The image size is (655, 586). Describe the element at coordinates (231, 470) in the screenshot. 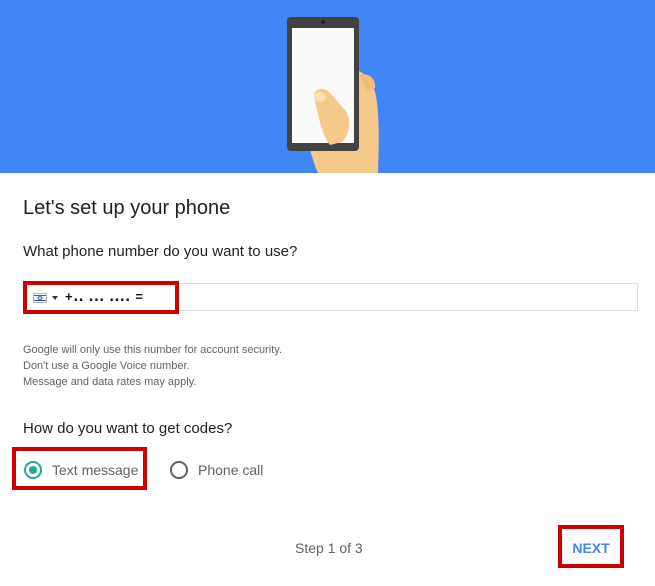

I see `phone-call-label: Phone call` at that location.